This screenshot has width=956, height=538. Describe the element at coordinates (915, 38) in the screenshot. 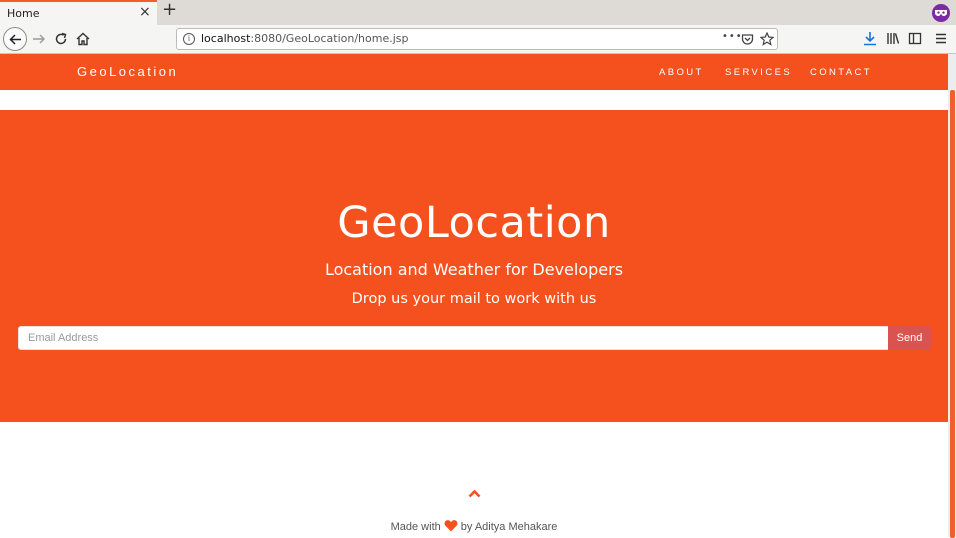

I see `sidebar-icon` at that location.